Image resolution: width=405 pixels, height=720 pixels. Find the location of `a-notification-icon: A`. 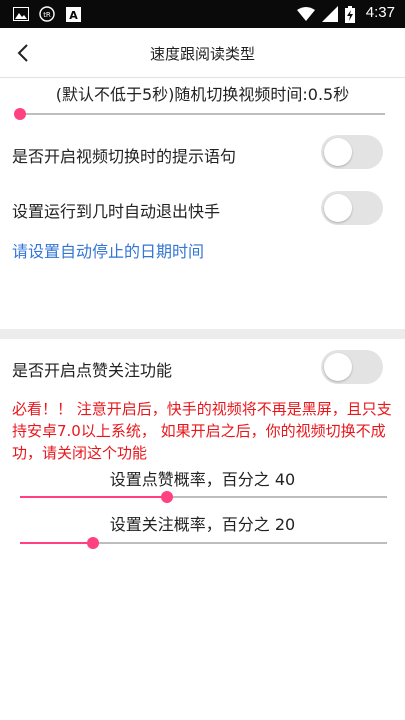

a-notification-icon: A is located at coordinates (73, 14).